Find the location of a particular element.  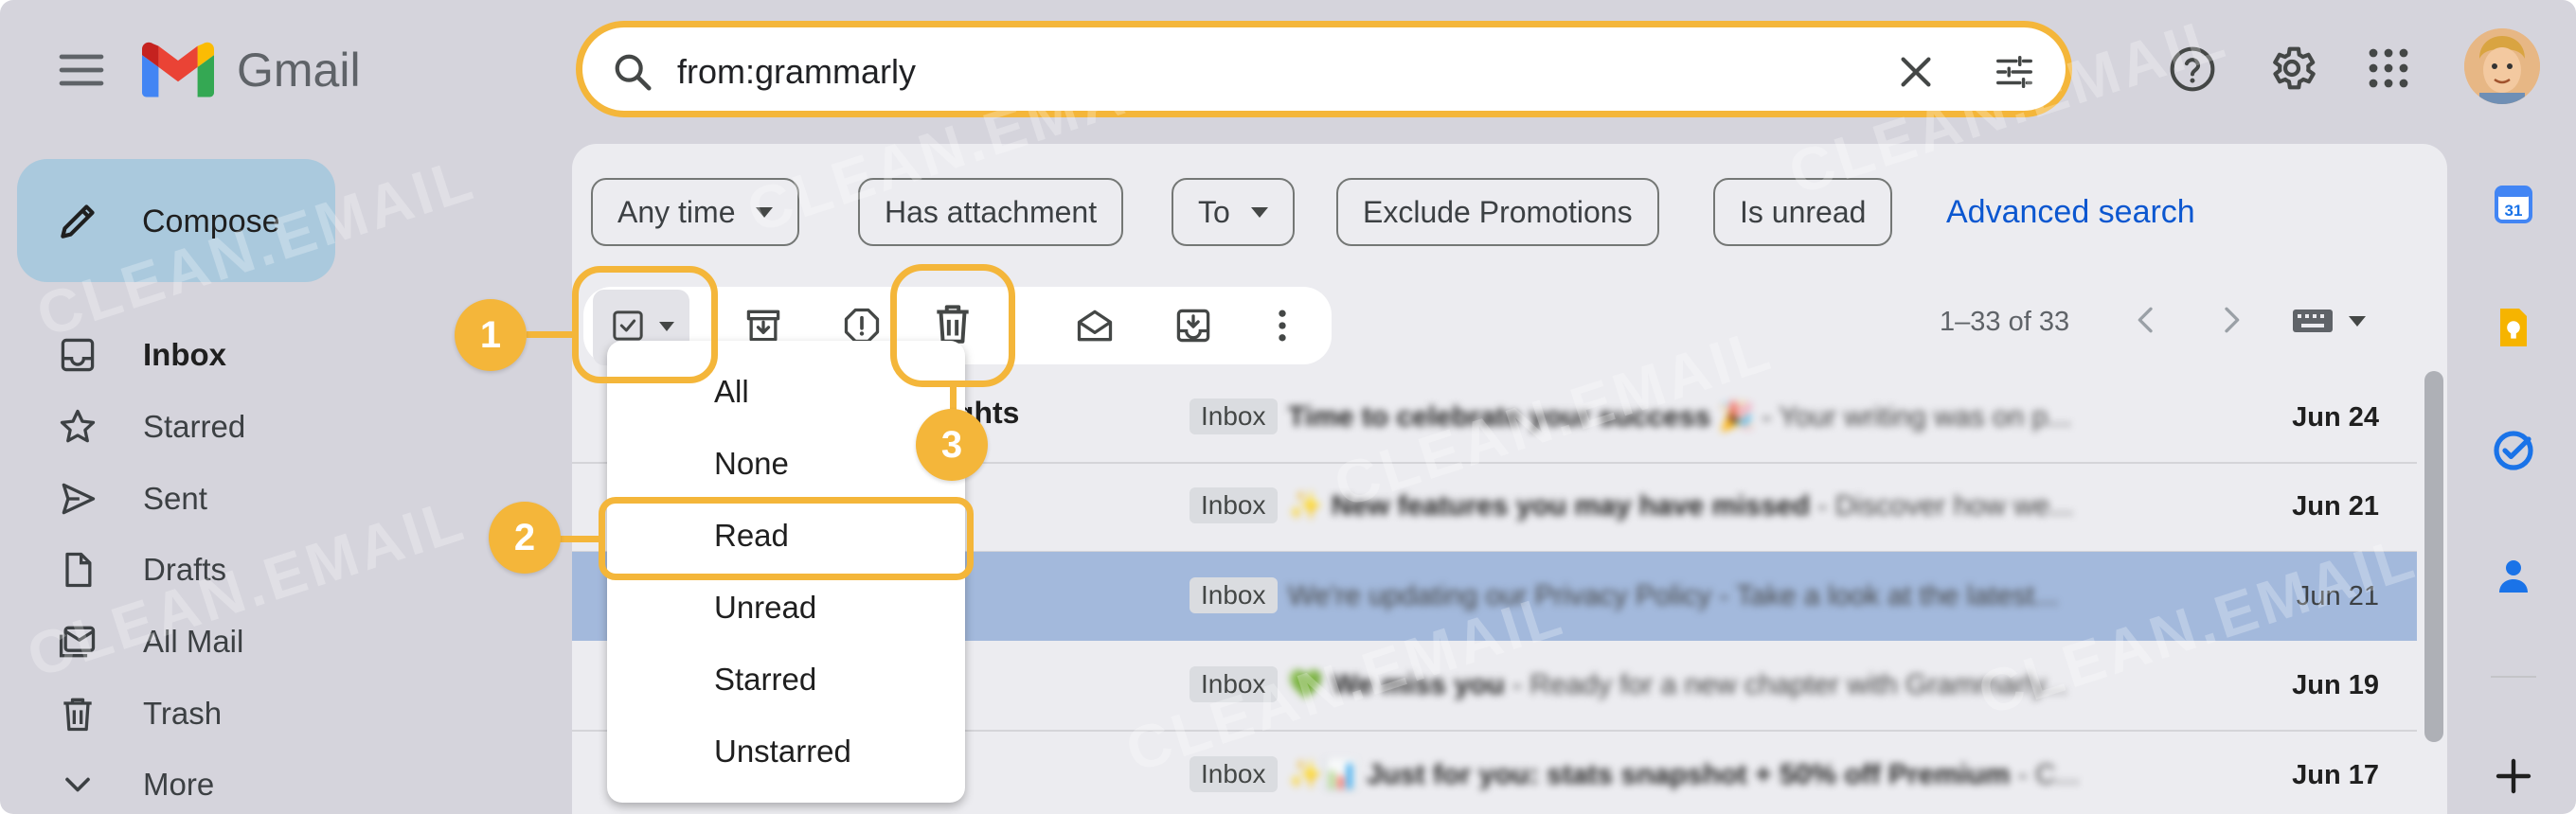

sidebar-item-sent: Sent is located at coordinates (199, 498).